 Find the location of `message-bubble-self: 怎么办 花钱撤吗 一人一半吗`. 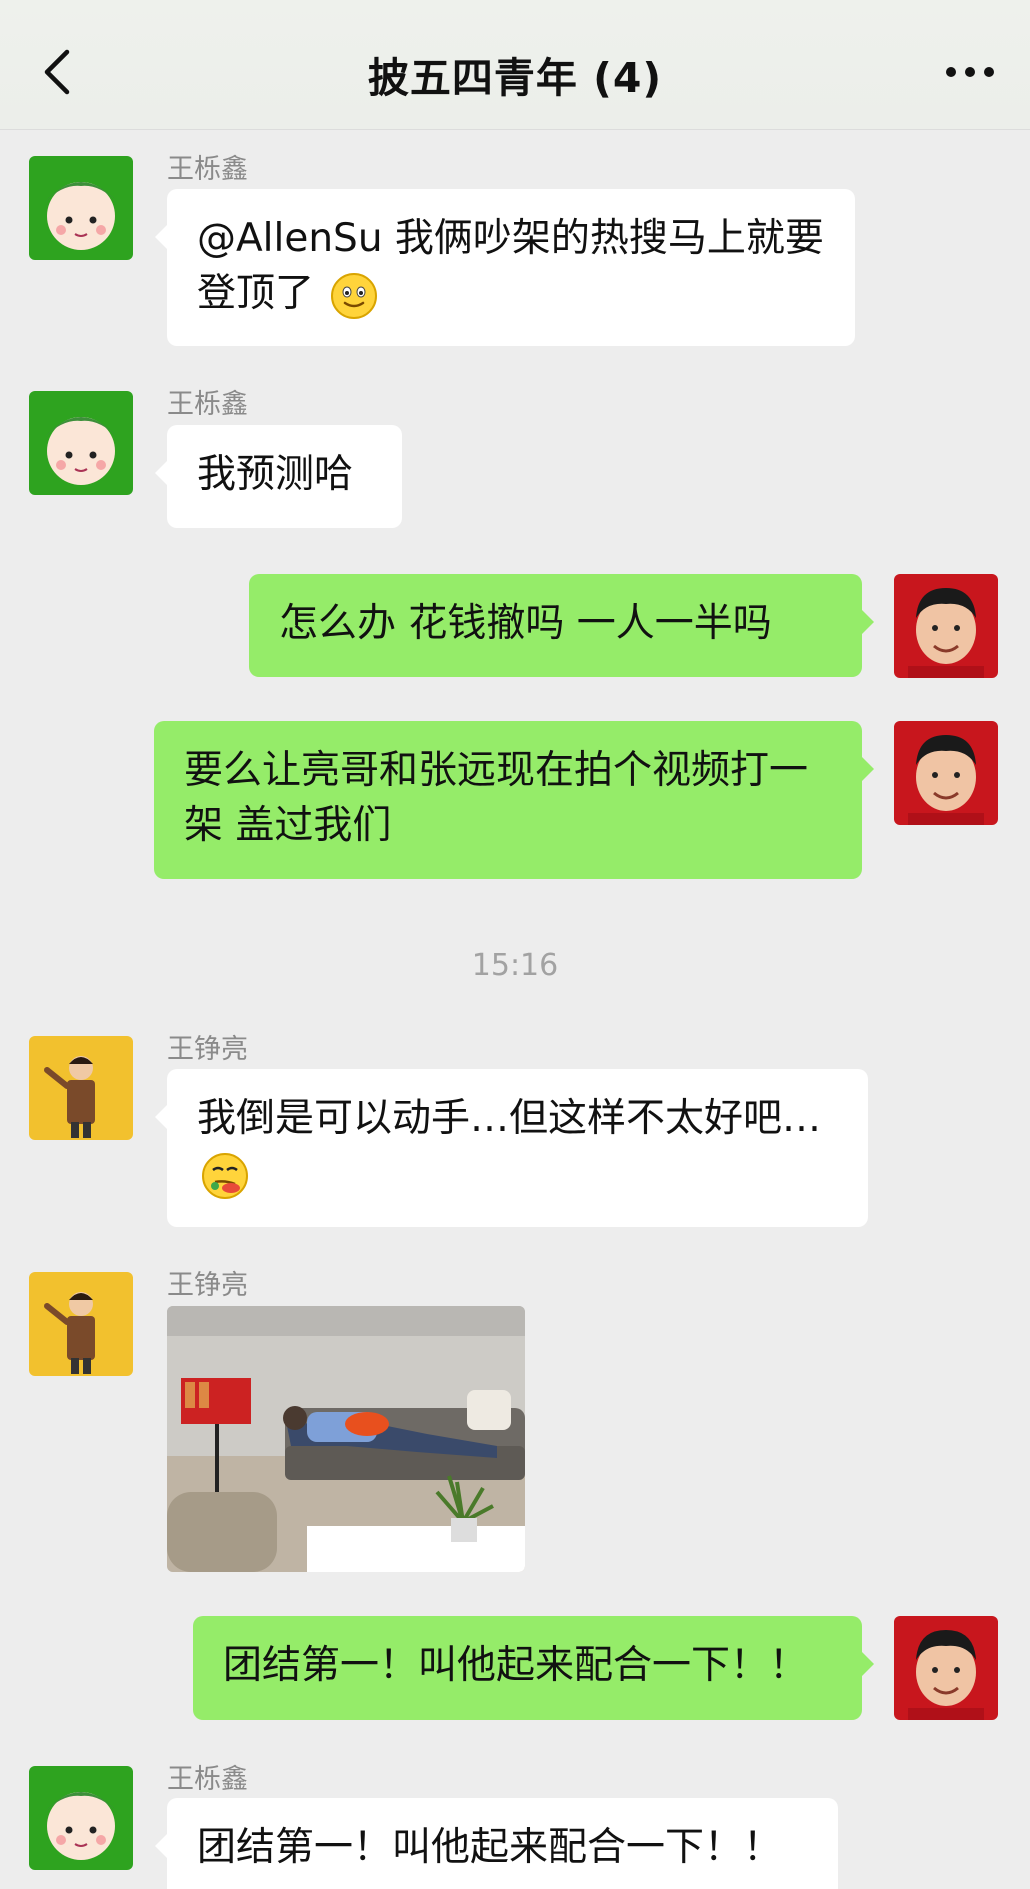

message-bubble-self: 怎么办 花钱撤吗 一人一半吗 is located at coordinates (561, 625).